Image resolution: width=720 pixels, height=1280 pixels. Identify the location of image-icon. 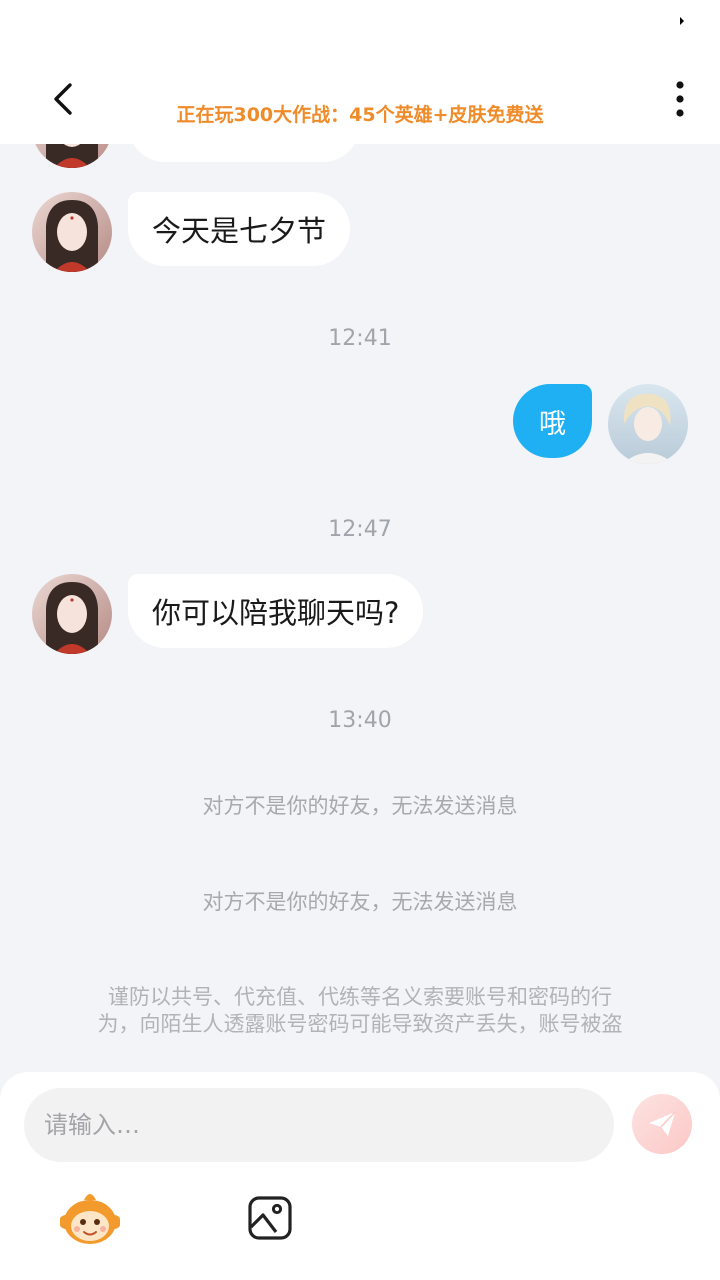
(270, 1218).